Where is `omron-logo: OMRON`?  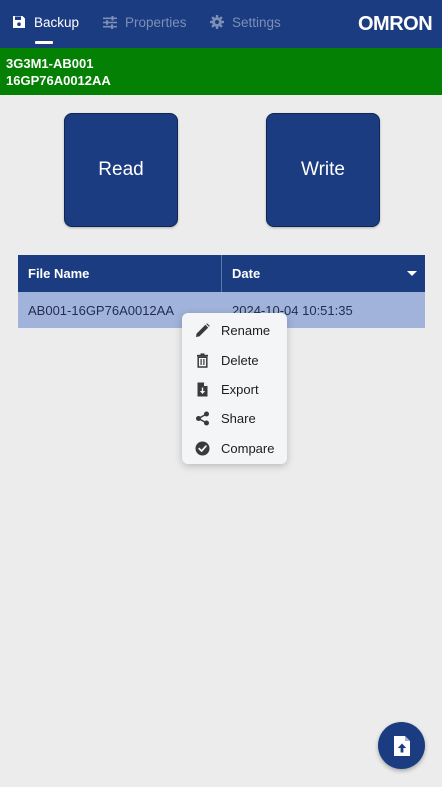
omron-logo: OMRON is located at coordinates (395, 24).